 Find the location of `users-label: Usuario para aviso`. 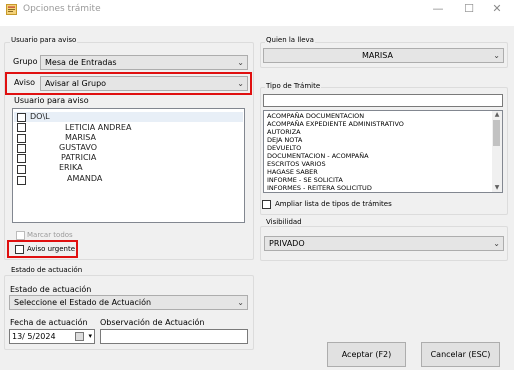

users-label: Usuario para aviso is located at coordinates (51, 100).